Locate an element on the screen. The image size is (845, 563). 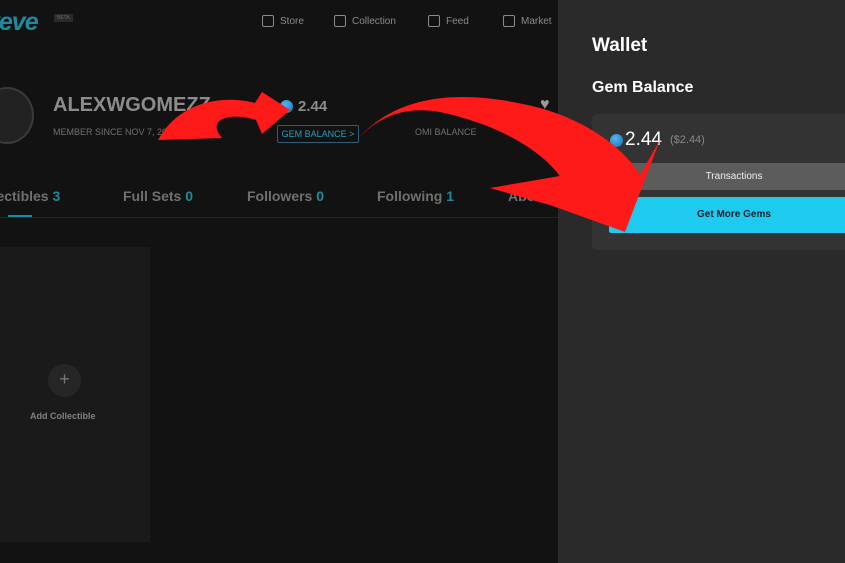
veve-logo: veve is located at coordinates (19, 22).